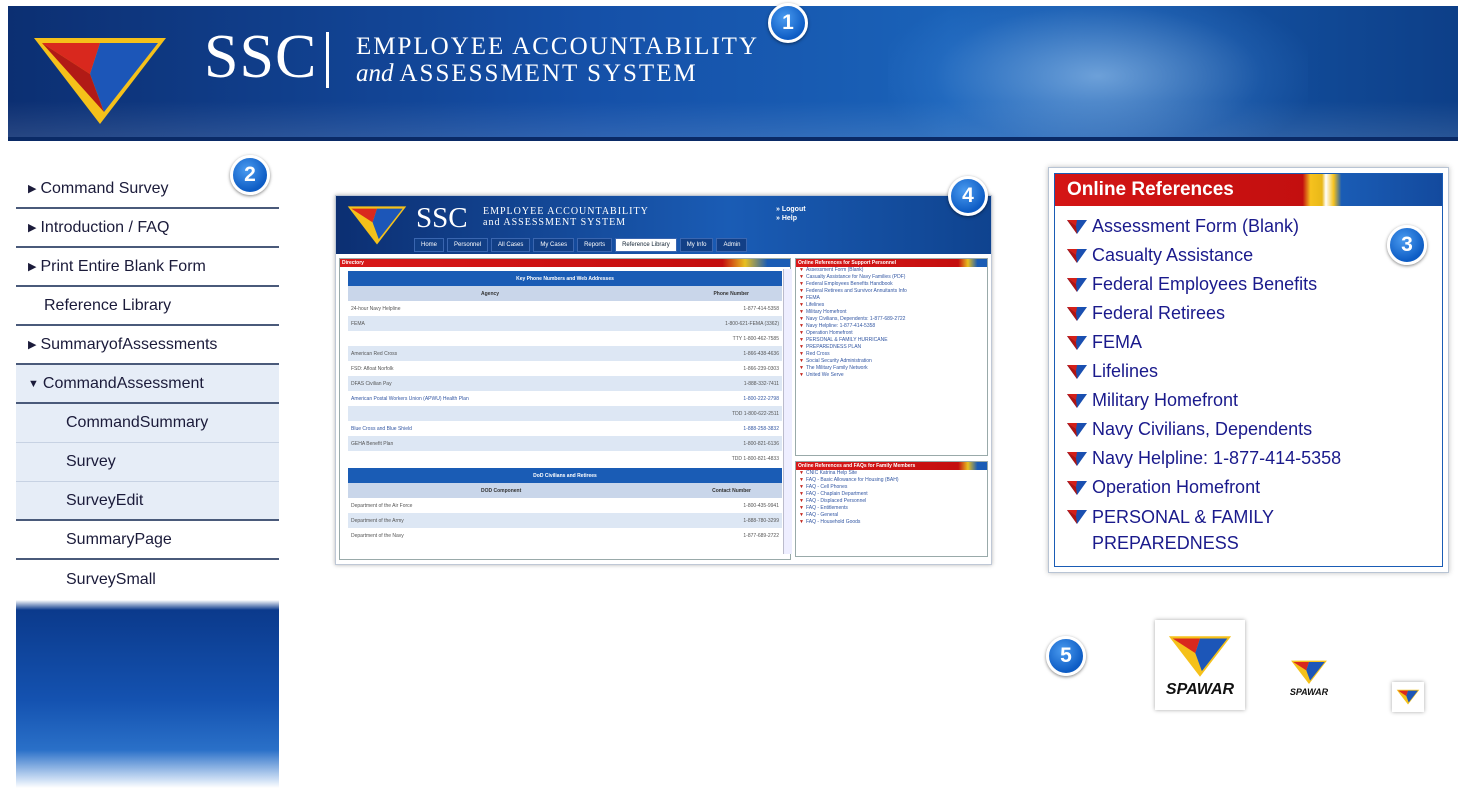 The image size is (1463, 788). I want to click on nav-command-assessment: ▼ CommandAssessment, so click(147, 384).